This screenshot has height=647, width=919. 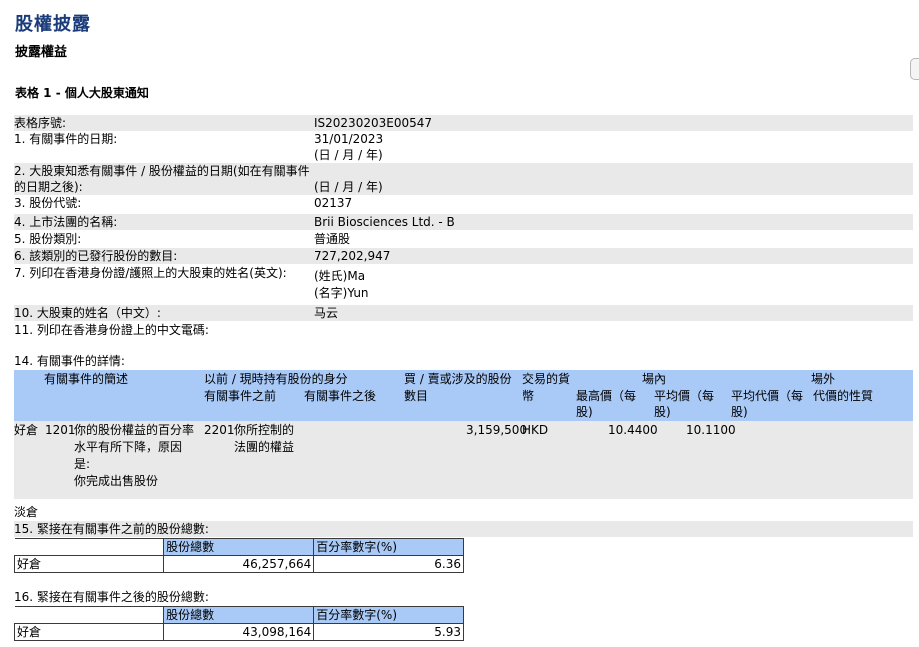 What do you see at coordinates (463, 361) in the screenshot?
I see `event-details-heading-row: 14. 有關事件的詳情:` at bounding box center [463, 361].